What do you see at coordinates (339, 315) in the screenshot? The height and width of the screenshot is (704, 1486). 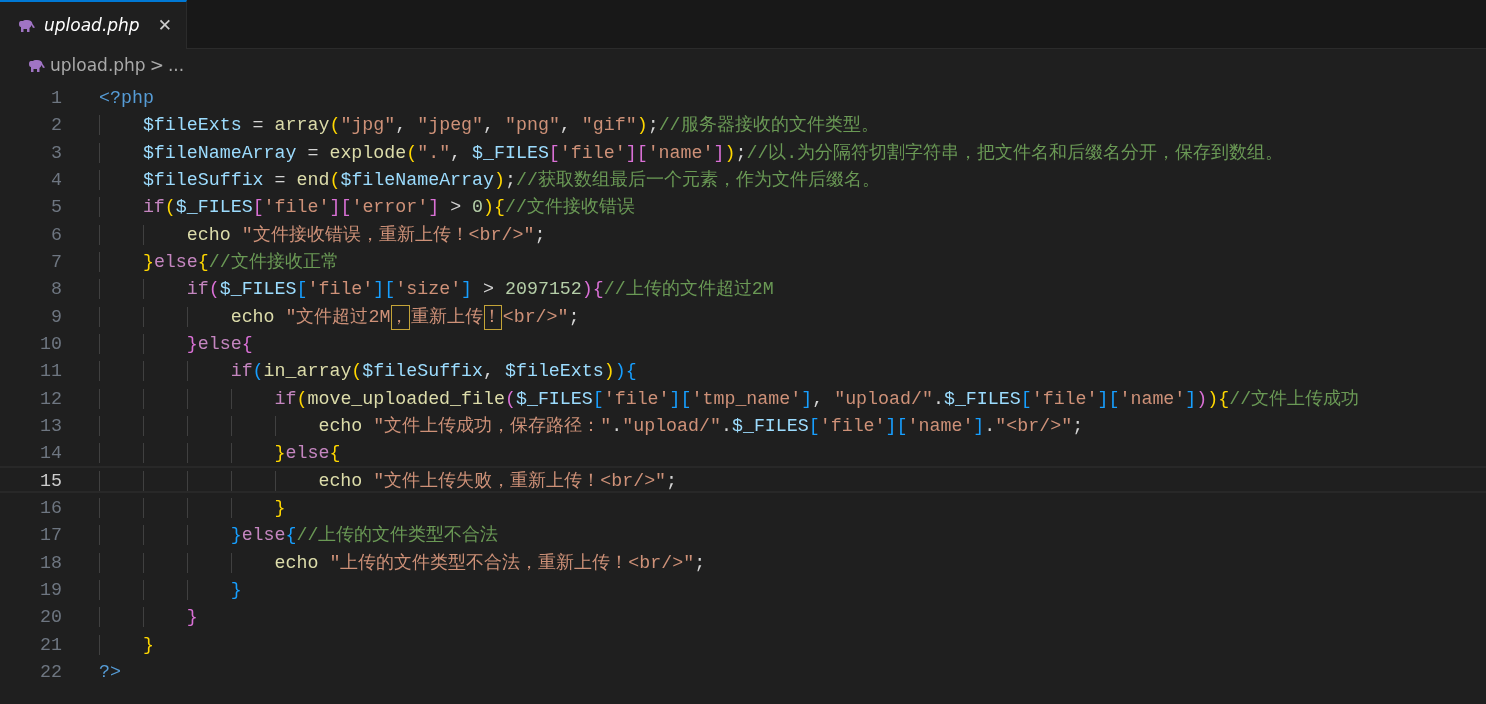 I see `code-line: echo "文件超过2M，重新上传！<br/>";` at bounding box center [339, 315].